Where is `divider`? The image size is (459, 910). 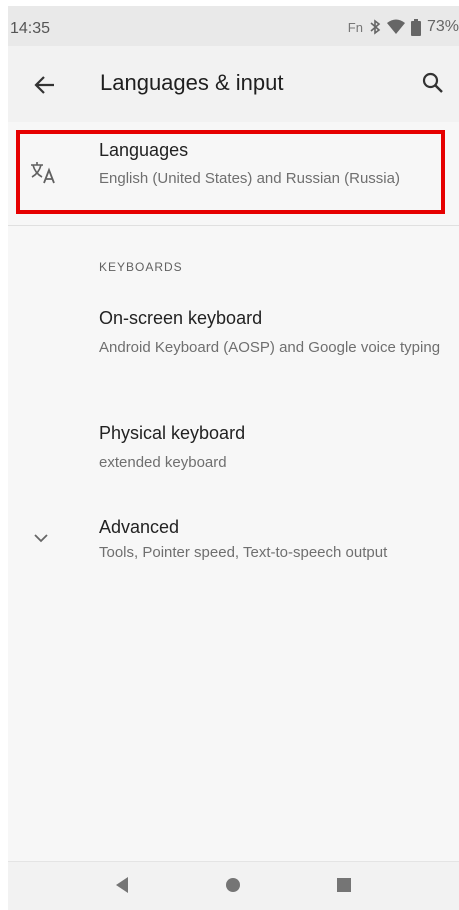
divider is located at coordinates (233, 225).